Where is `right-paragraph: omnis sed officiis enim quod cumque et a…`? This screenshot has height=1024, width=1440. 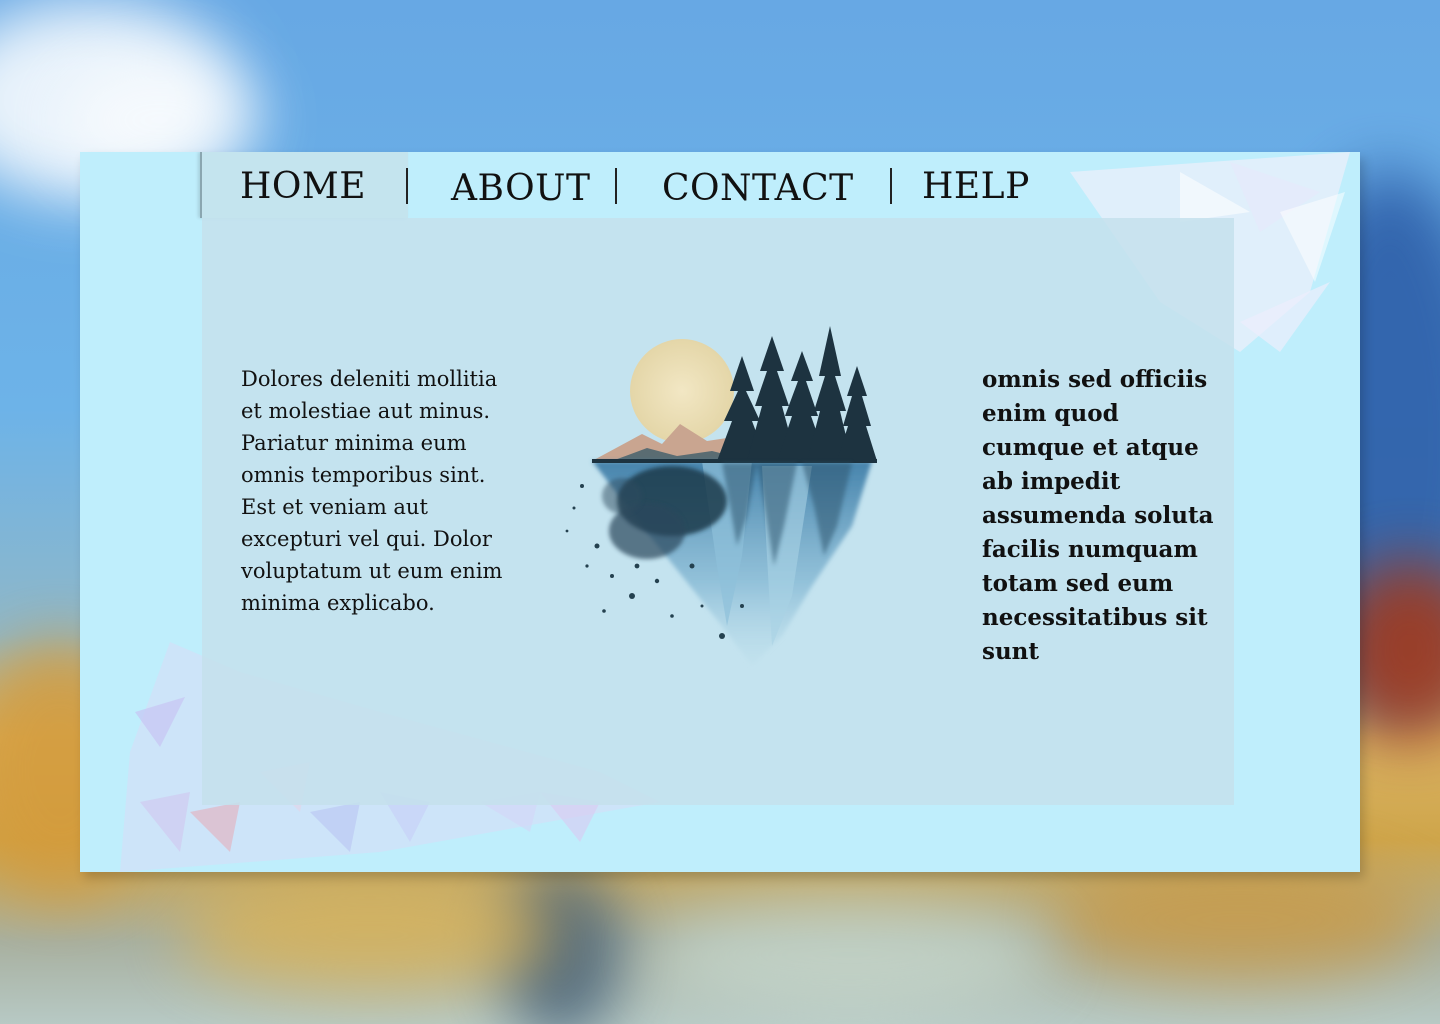 right-paragraph: omnis sed officiis enim quod cumque et a… is located at coordinates (1098, 515).